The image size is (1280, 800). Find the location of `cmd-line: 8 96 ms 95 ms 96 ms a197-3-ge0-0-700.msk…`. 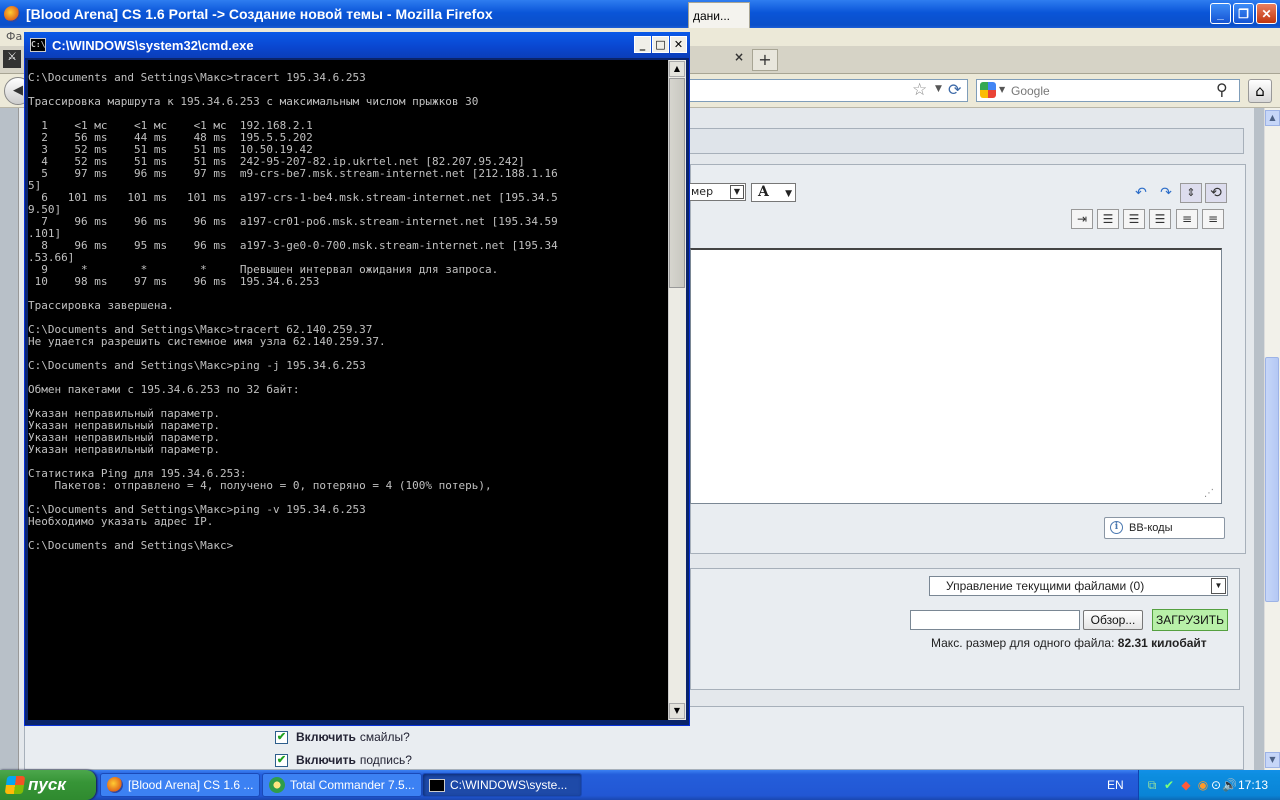

cmd-line: 8 96 ms 95 ms 96 ms a197-3-ge0-0-700.msk… is located at coordinates (293, 245).